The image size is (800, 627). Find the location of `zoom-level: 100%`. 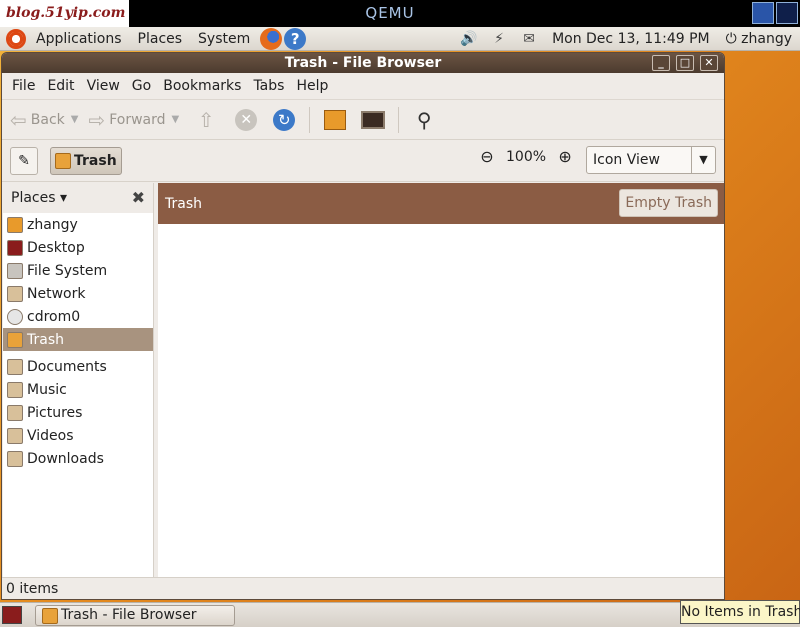

zoom-level: 100% is located at coordinates (526, 157).